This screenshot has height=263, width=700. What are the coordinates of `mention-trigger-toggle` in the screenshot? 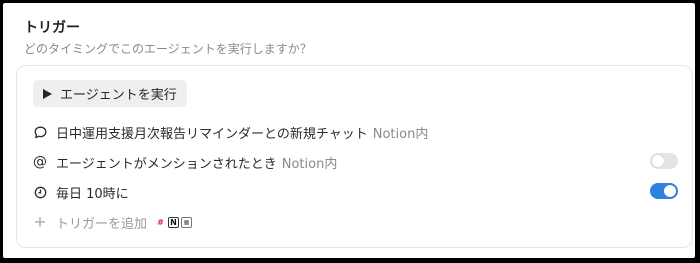 It's located at (664, 161).